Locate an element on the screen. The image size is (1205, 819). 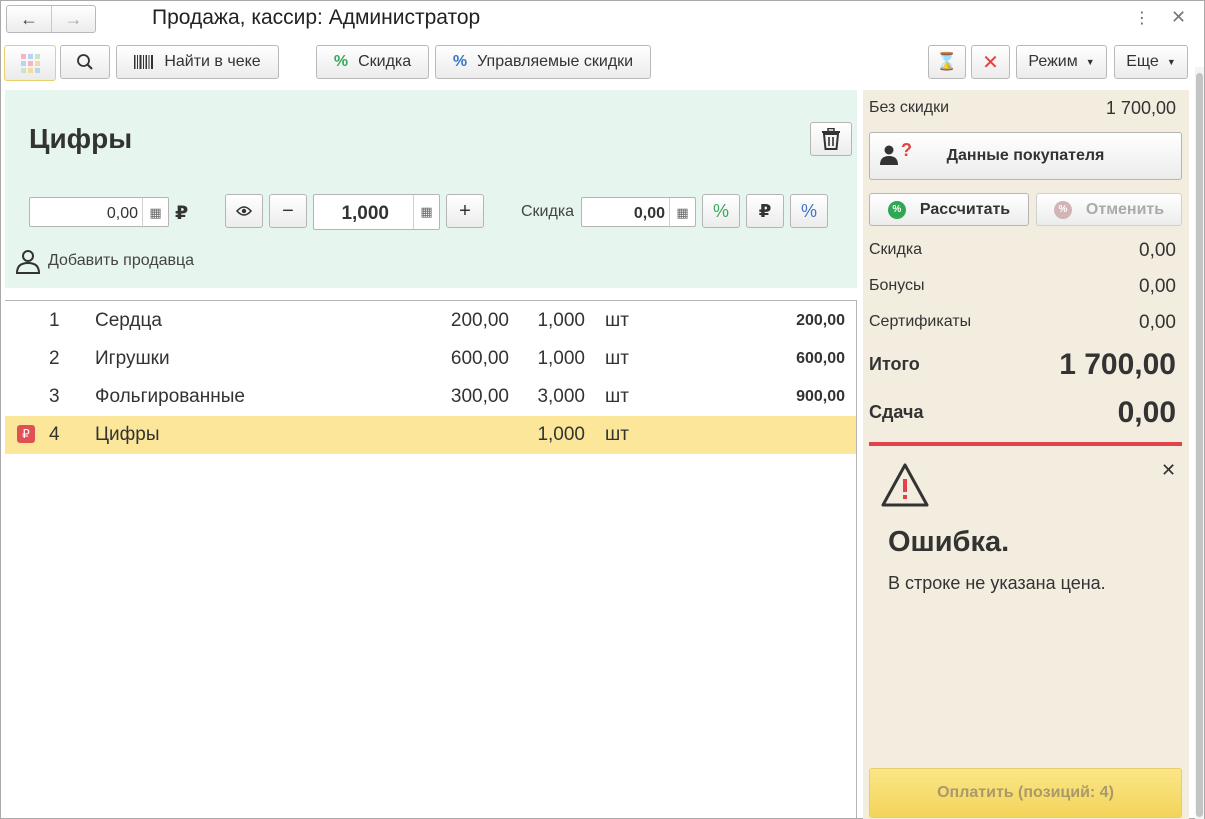
bonuses-label: Бонусы is located at coordinates (897, 285).